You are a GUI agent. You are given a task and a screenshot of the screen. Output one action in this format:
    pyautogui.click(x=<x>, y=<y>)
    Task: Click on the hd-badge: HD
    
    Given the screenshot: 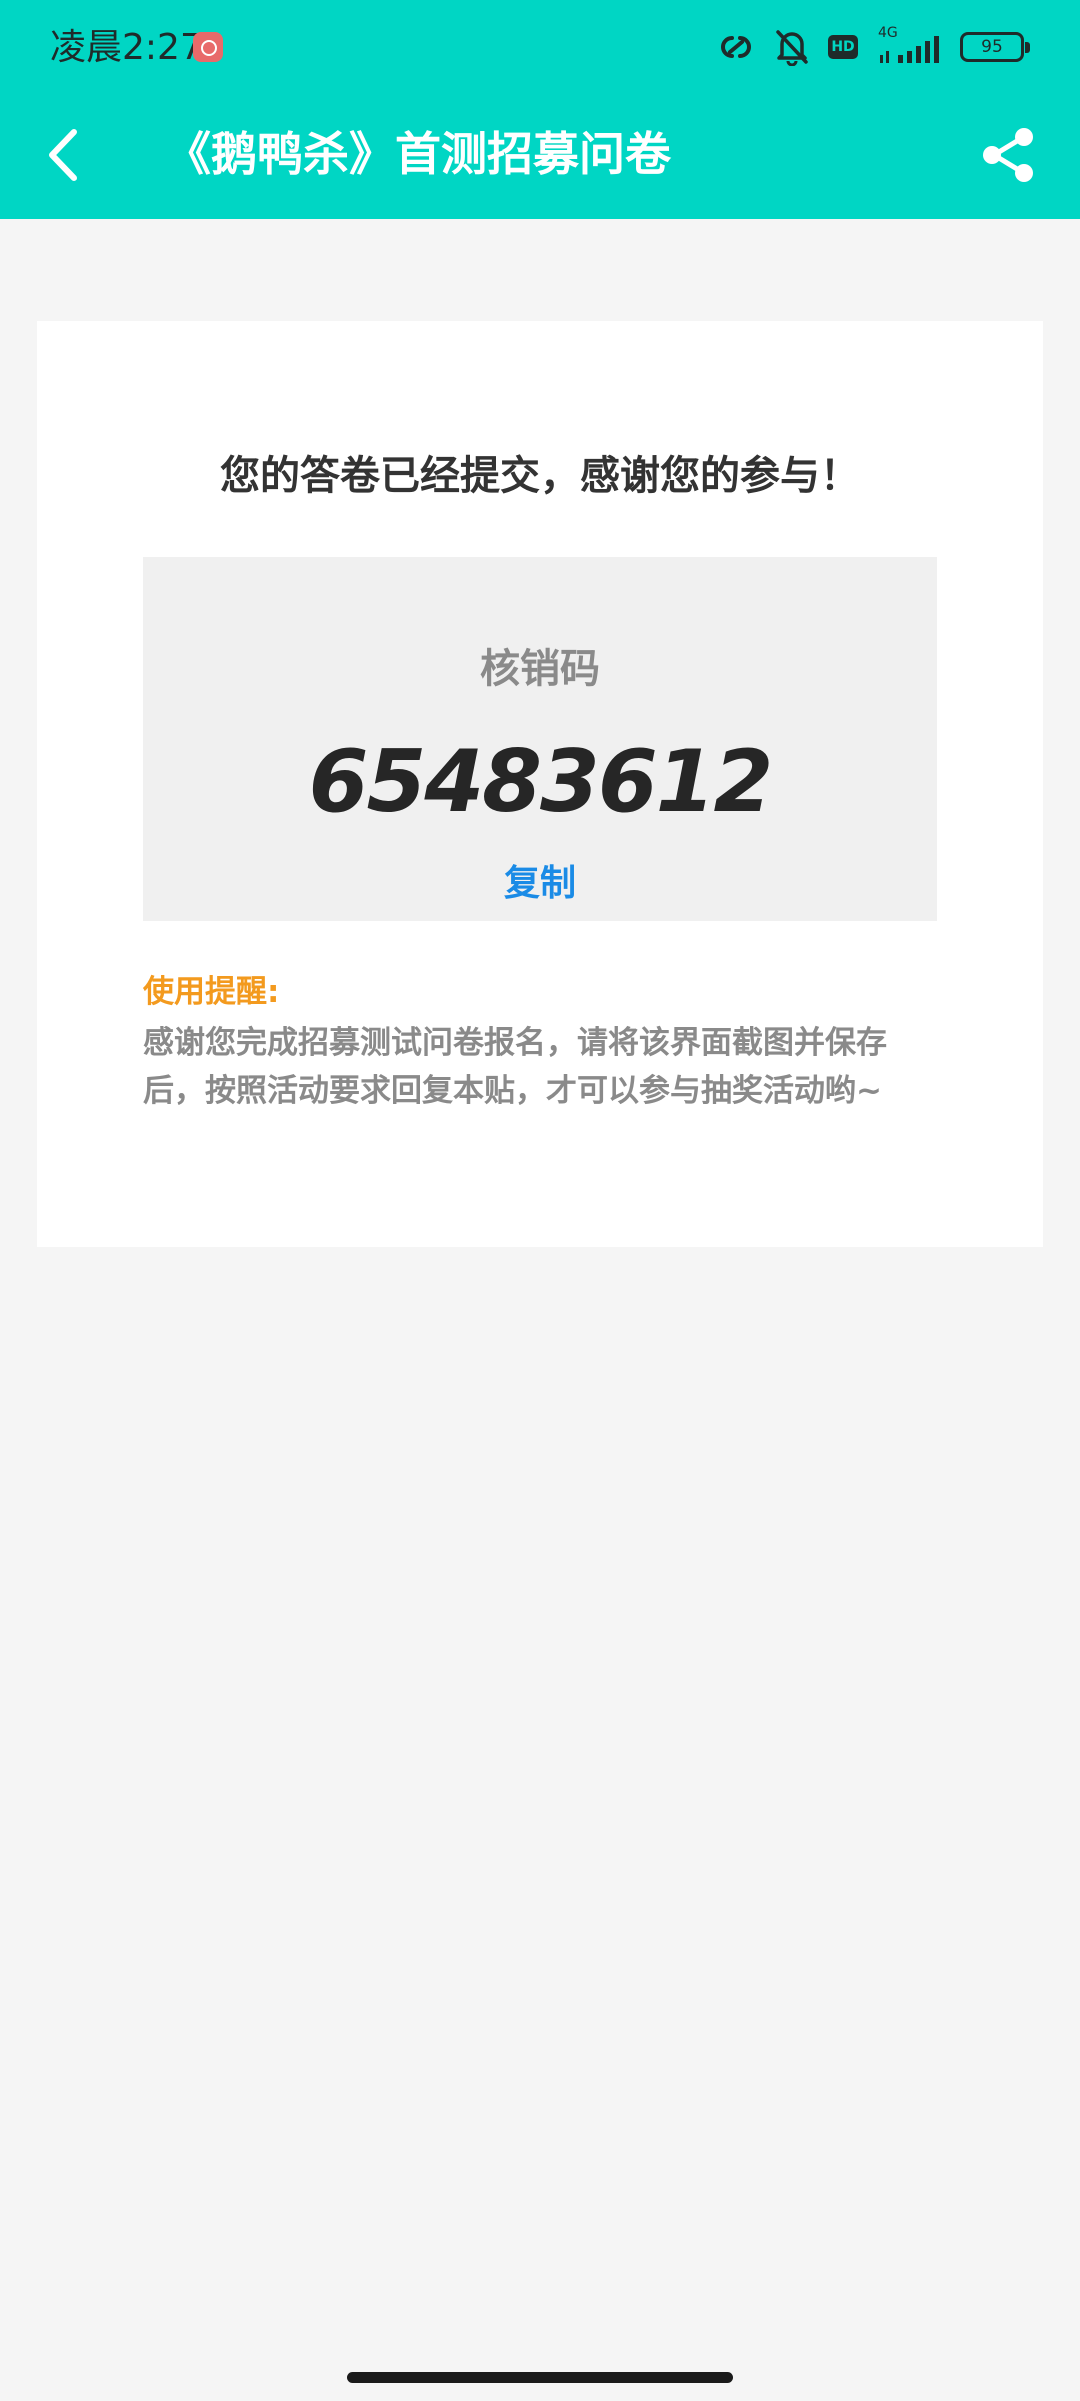 What is the action you would take?
    pyautogui.click(x=843, y=47)
    